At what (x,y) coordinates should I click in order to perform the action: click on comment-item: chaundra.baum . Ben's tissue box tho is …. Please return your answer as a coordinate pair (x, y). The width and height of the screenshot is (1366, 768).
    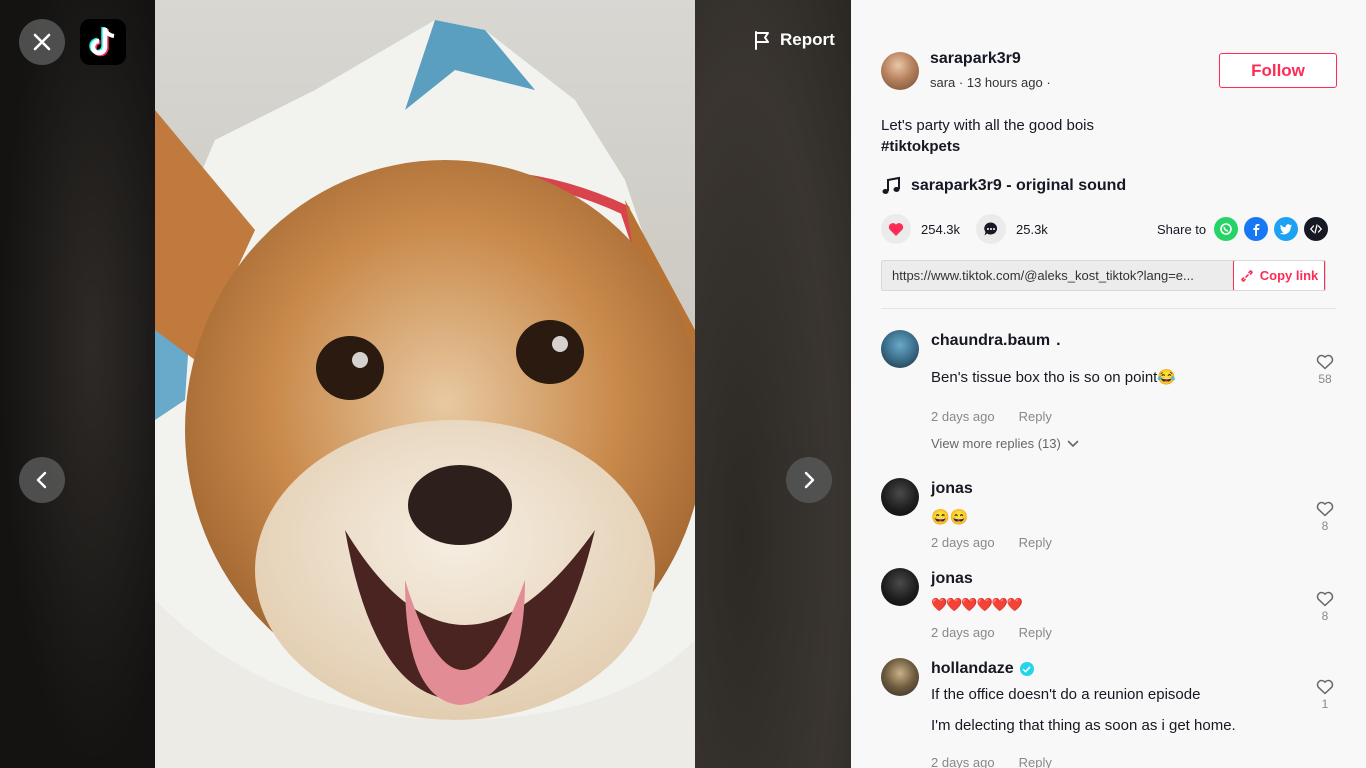
    Looking at the image, I should click on (1108, 395).